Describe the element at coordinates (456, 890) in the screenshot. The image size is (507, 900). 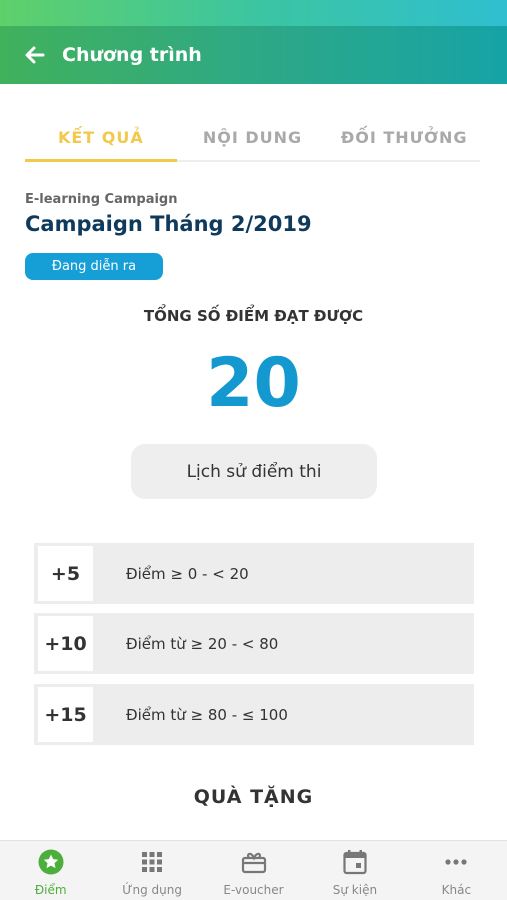
I see `nav-label: Khác` at that location.